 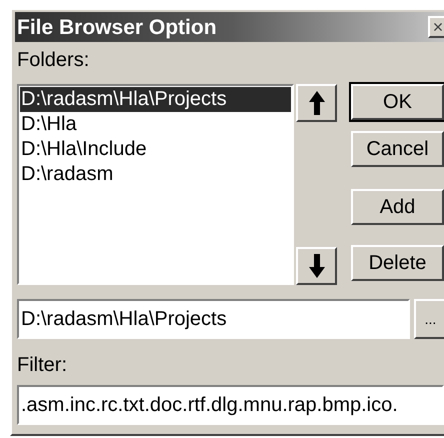 I want to click on filter-label: Filter:, so click(x=42, y=365).